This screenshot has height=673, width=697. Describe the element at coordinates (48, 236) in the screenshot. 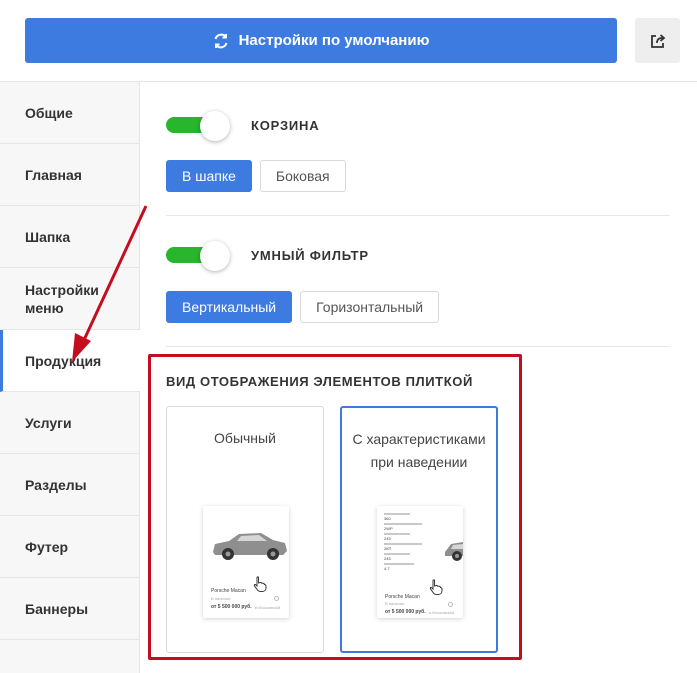

I see `sidebar-item-label: Шапка` at that location.